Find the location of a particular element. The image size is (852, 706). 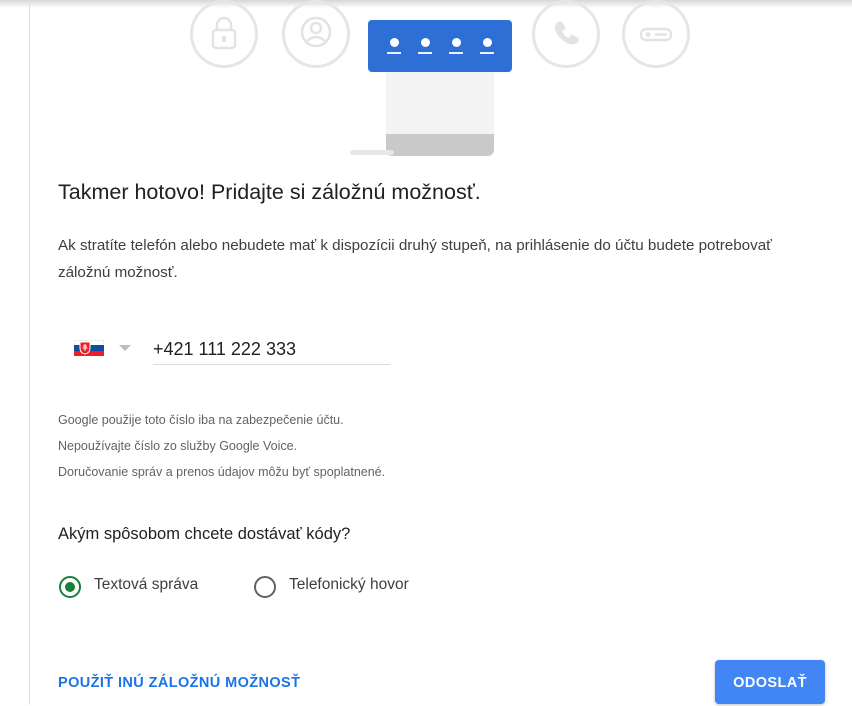

phone-illustration-bottom is located at coordinates (440, 145).